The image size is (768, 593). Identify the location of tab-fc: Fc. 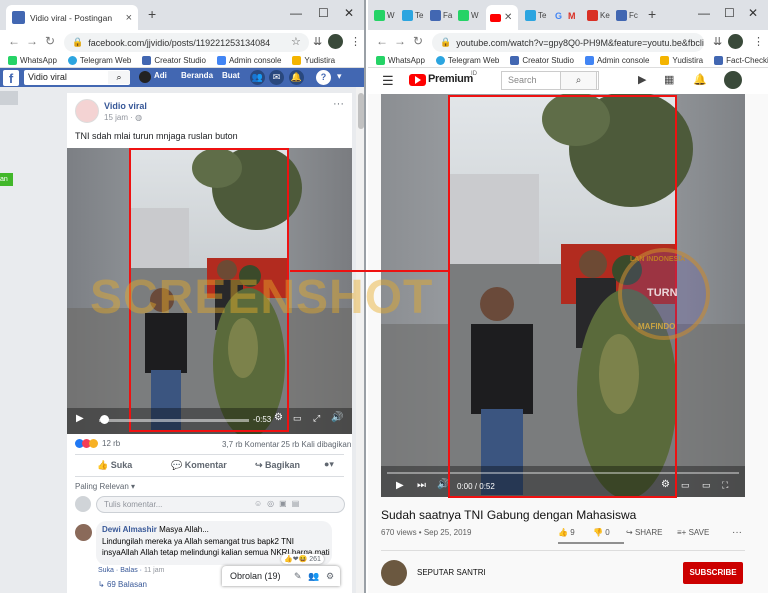
(627, 15).